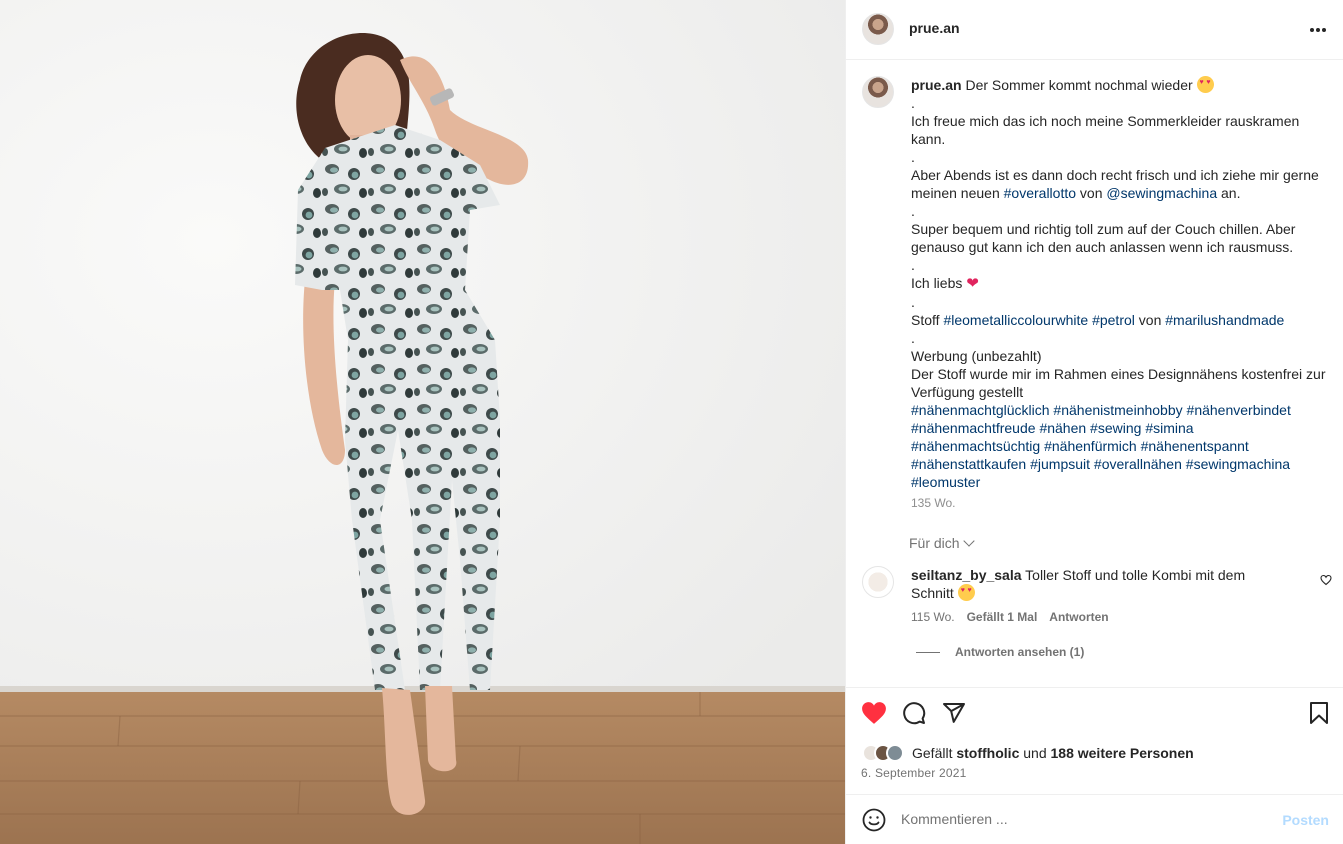 The height and width of the screenshot is (844, 1343). What do you see at coordinates (934, 28) in the screenshot?
I see `author-username: prue.an` at bounding box center [934, 28].